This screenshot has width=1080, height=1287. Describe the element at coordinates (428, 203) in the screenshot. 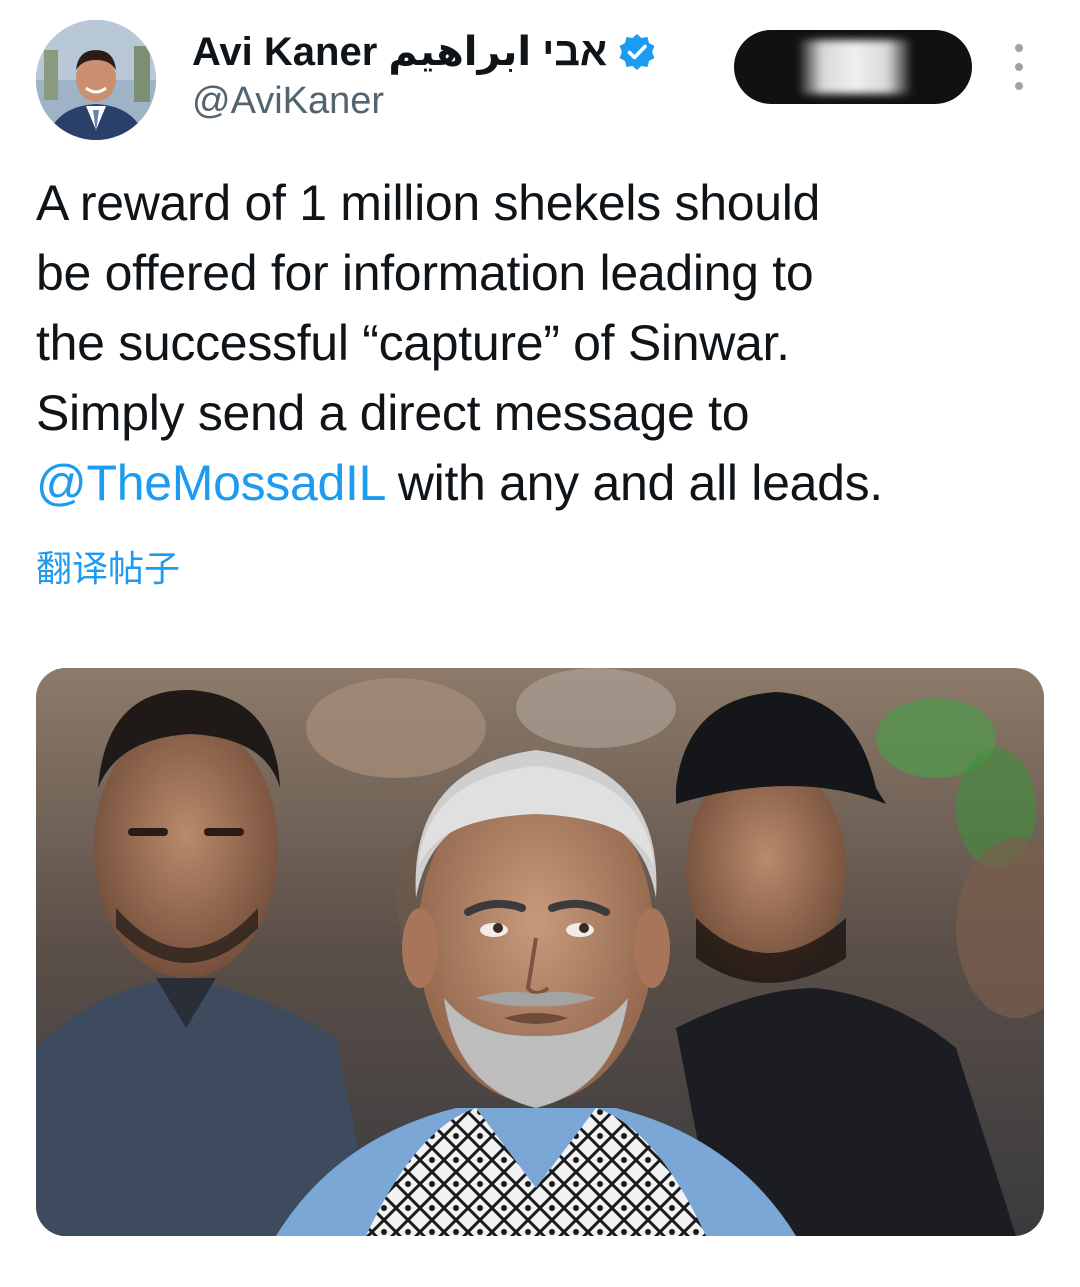

I see `tweet-line: A reward of 1 million shekels should` at that location.